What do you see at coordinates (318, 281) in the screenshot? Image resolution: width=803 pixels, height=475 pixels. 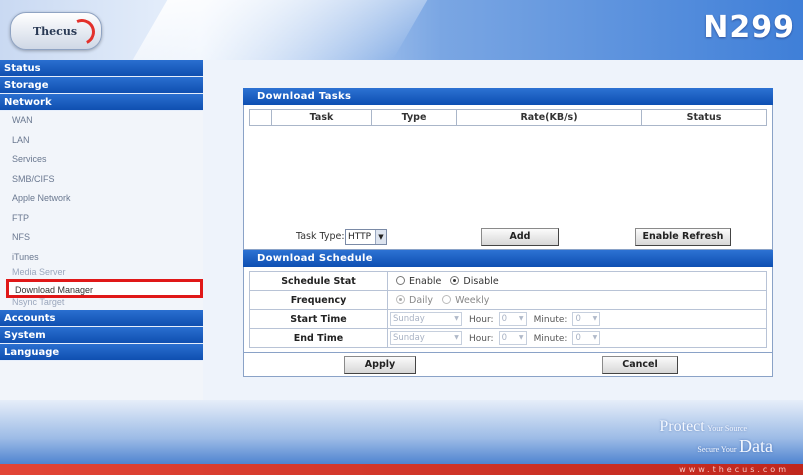 I see `schedule-stat-label: Schedule Stat` at bounding box center [318, 281].